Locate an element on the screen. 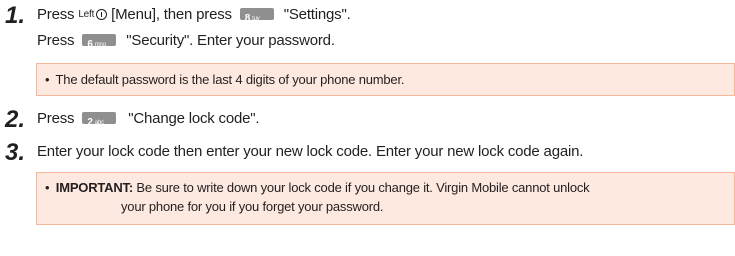  left-softkey-icon: Left is located at coordinates (93, 14).